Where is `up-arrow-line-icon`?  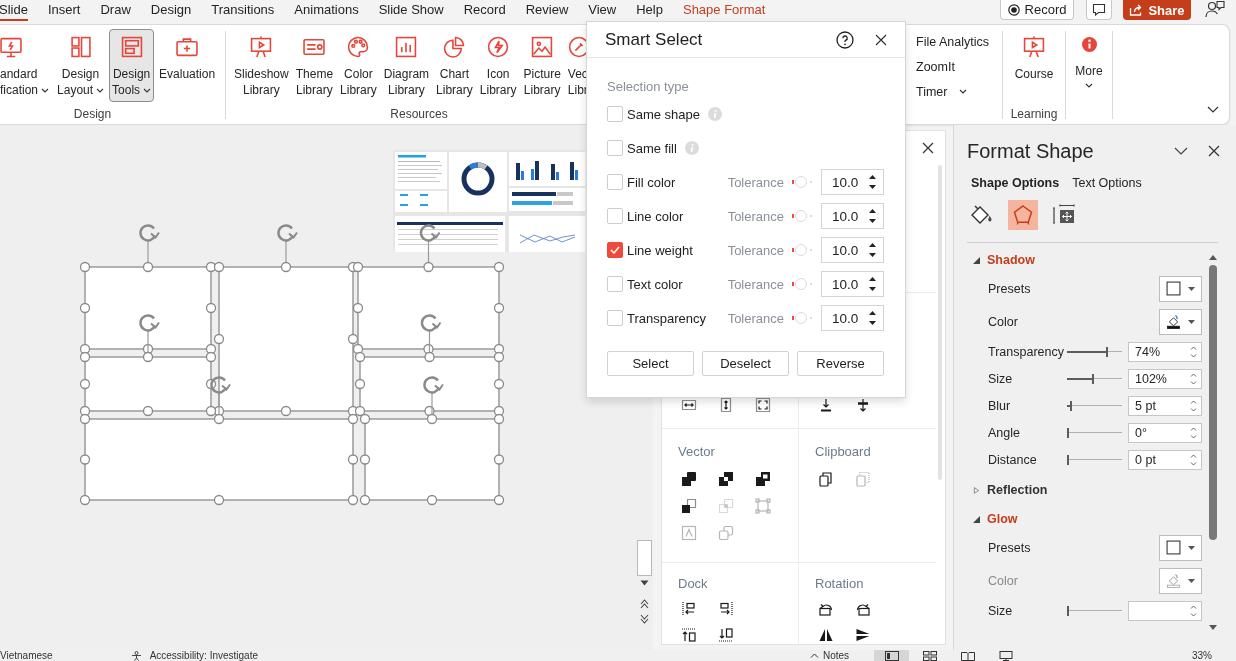 up-arrow-line-icon is located at coordinates (689, 635).